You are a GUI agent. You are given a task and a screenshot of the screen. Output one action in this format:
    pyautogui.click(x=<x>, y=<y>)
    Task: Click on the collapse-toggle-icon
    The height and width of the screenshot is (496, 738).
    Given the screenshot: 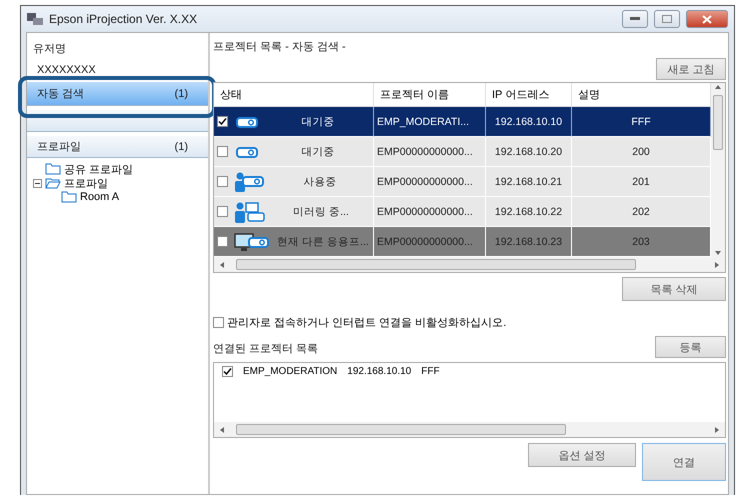 What is the action you would take?
    pyautogui.click(x=37, y=183)
    